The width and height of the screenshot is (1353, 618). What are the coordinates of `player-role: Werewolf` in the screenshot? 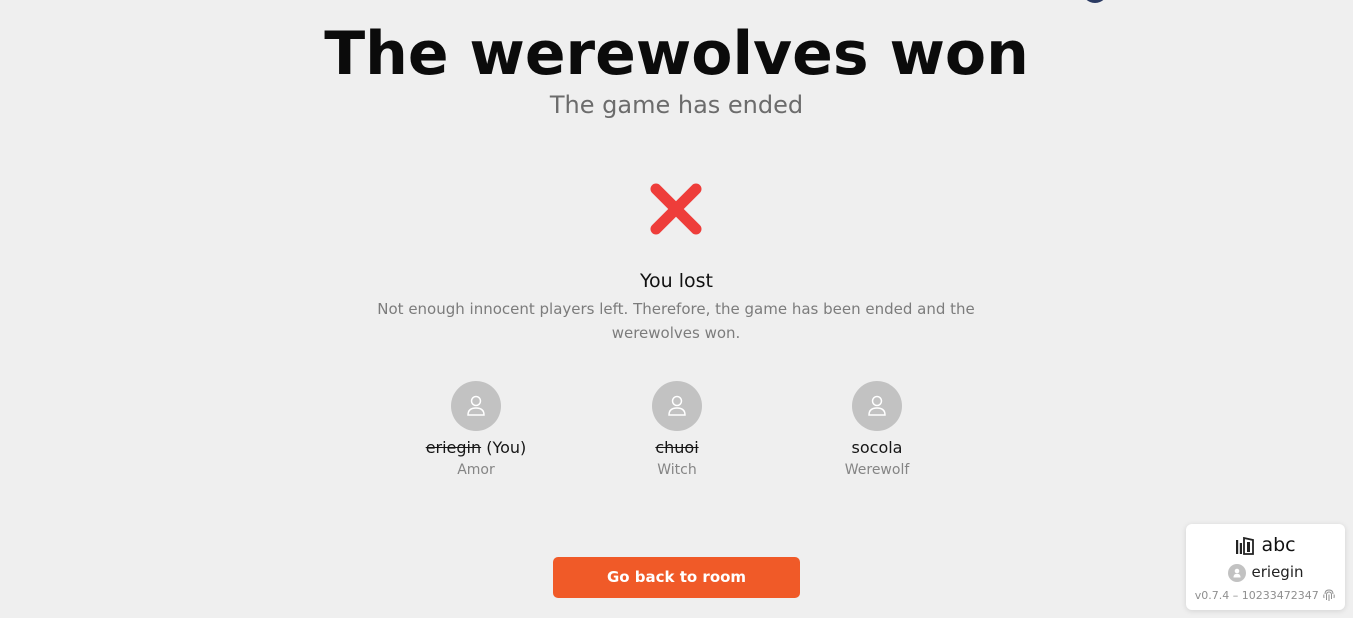 It's located at (877, 470).